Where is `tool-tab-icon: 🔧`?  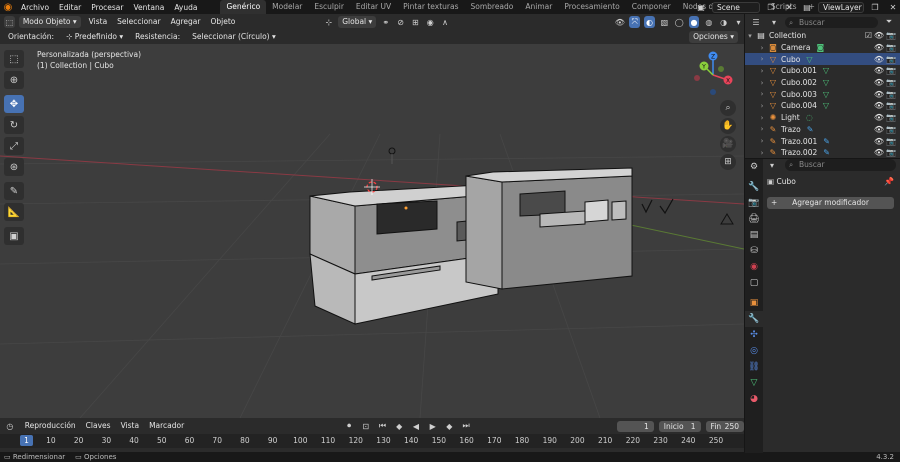
tool-tab-icon: 🔧 is located at coordinates (754, 187).